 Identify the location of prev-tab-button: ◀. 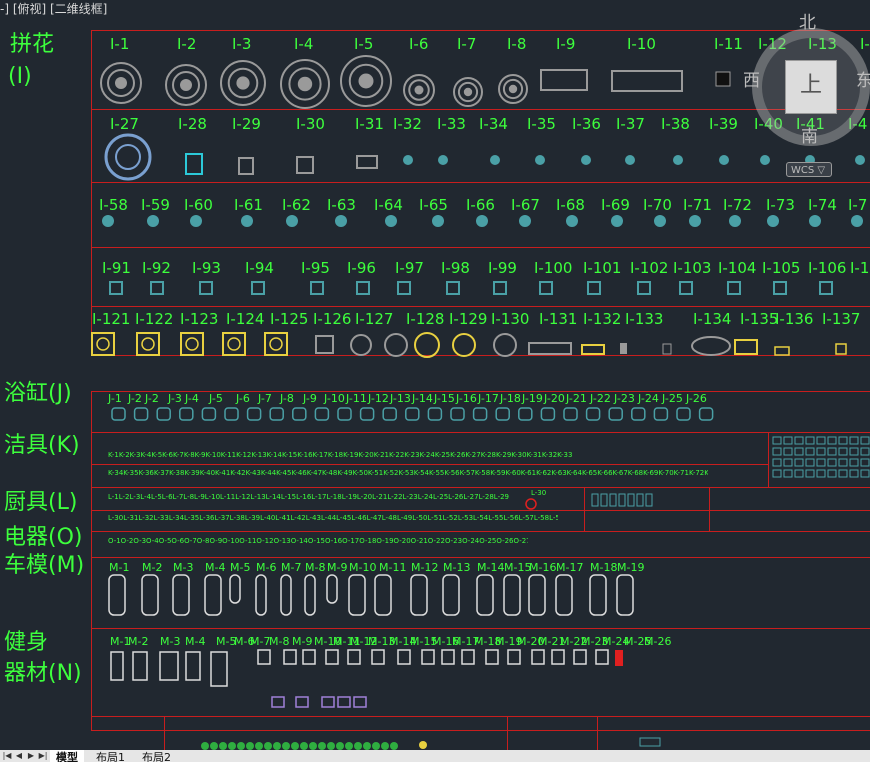
(19, 756).